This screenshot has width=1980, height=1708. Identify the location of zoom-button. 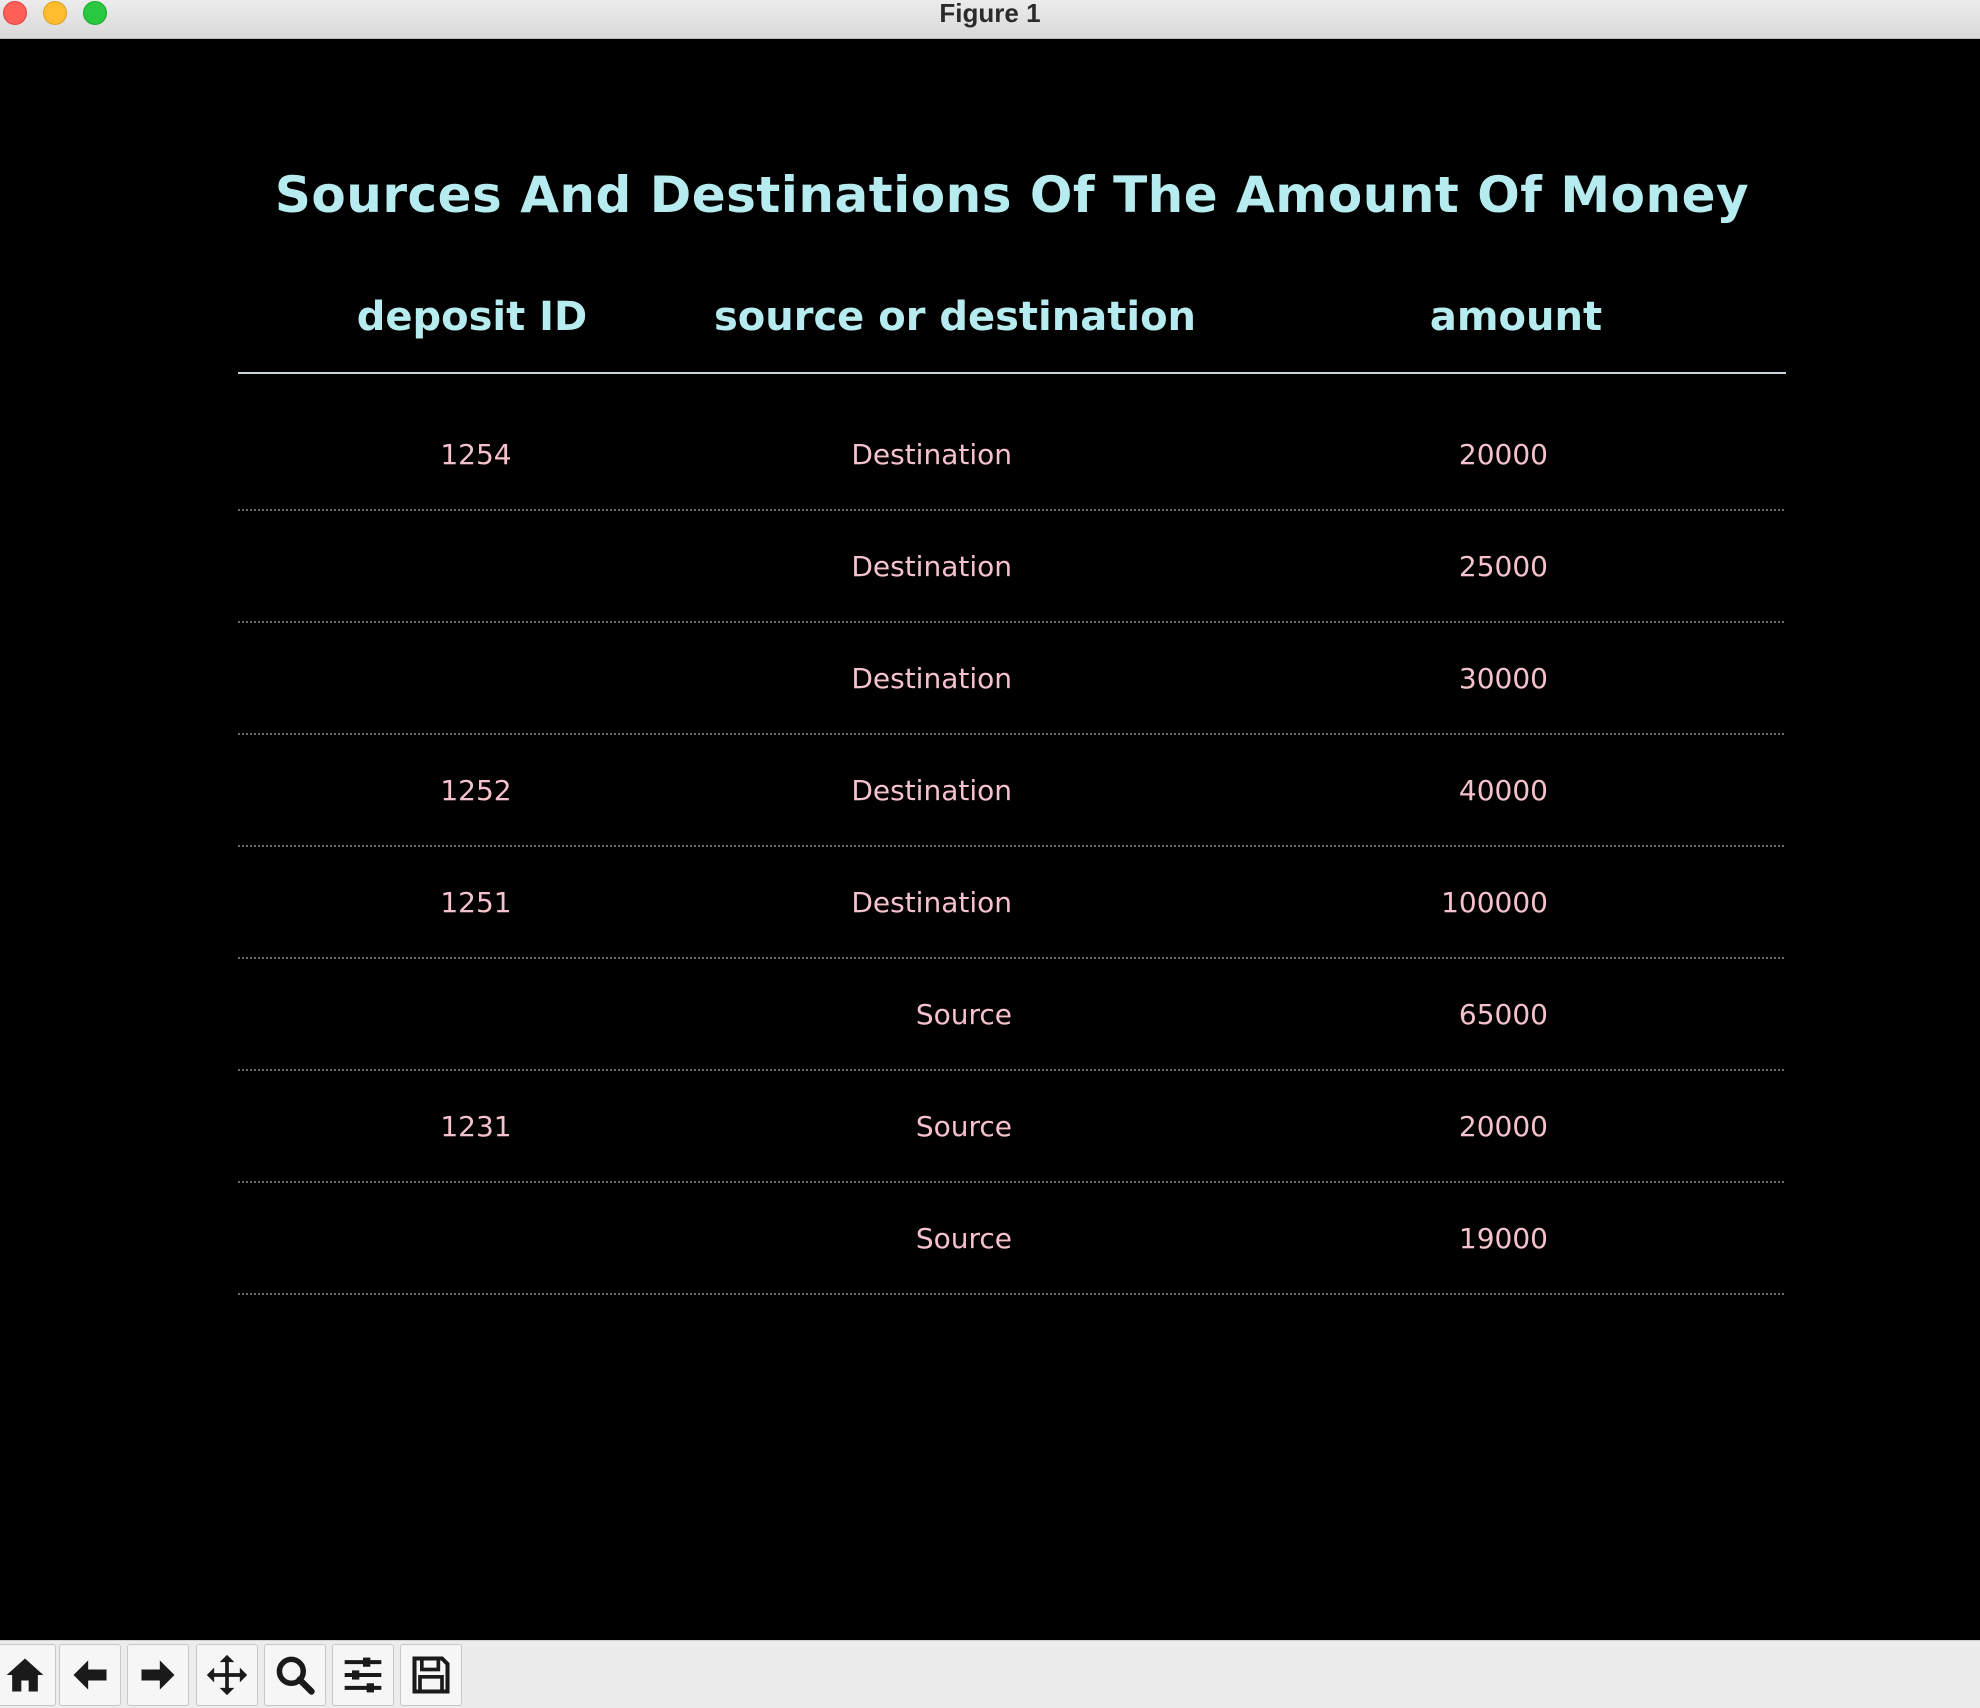
(295, 1675).